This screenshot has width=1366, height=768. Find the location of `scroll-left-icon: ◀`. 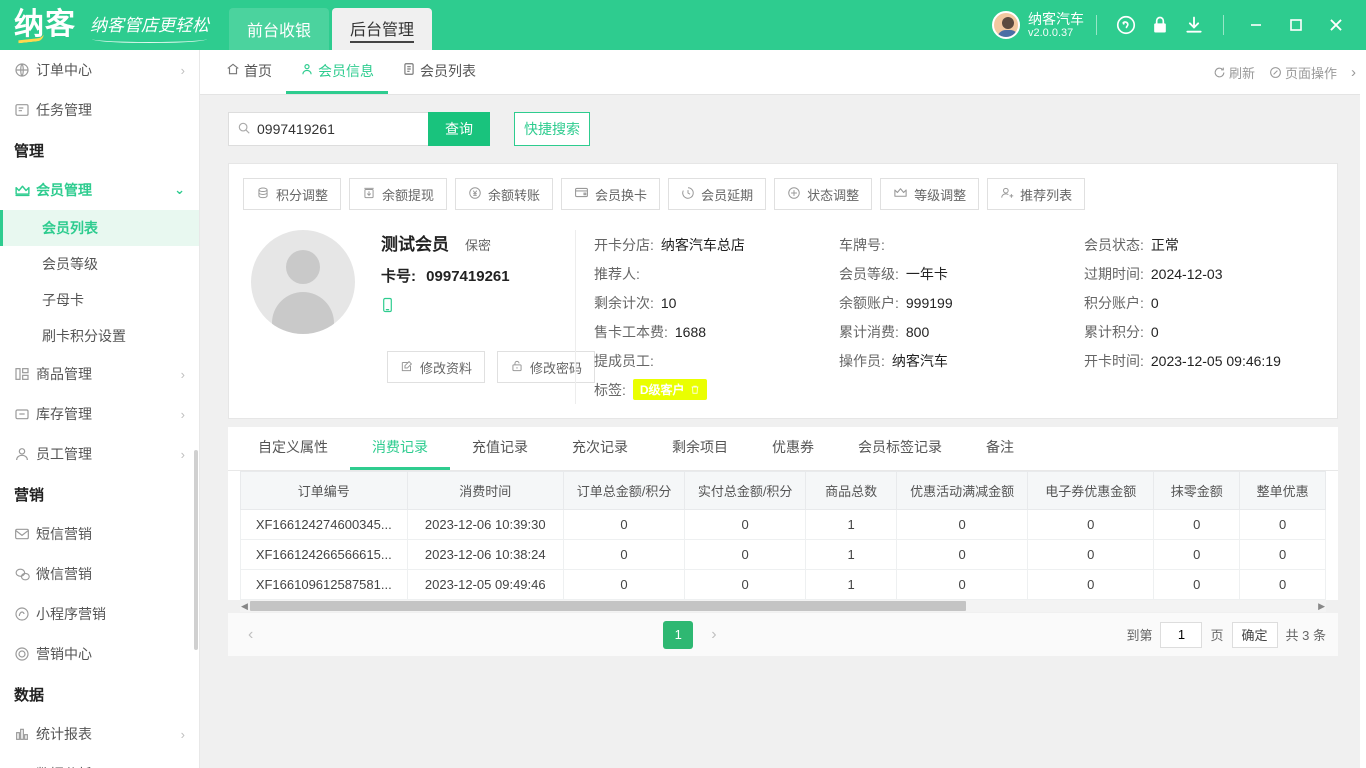

scroll-left-icon: ◀ is located at coordinates (244, 606).